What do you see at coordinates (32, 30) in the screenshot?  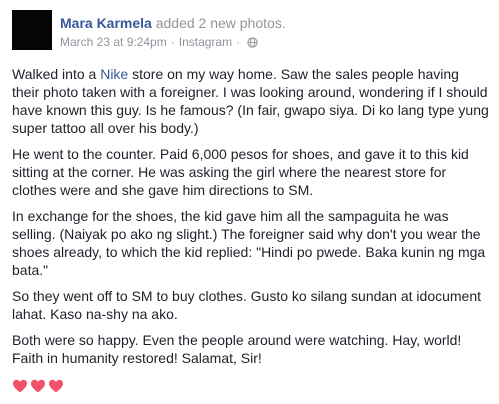 I see `avatar` at bounding box center [32, 30].